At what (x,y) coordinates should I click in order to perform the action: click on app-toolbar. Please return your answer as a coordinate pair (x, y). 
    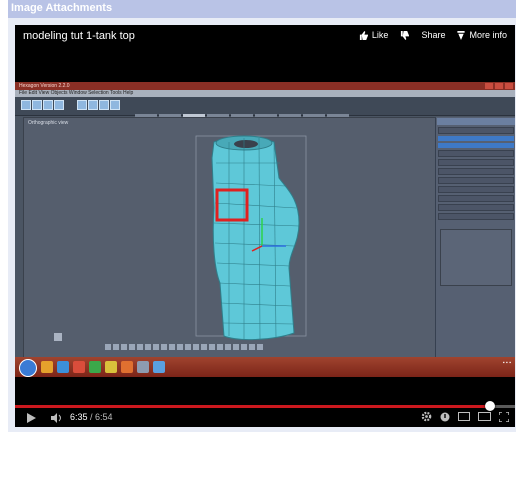
    Looking at the image, I should click on (265, 107).